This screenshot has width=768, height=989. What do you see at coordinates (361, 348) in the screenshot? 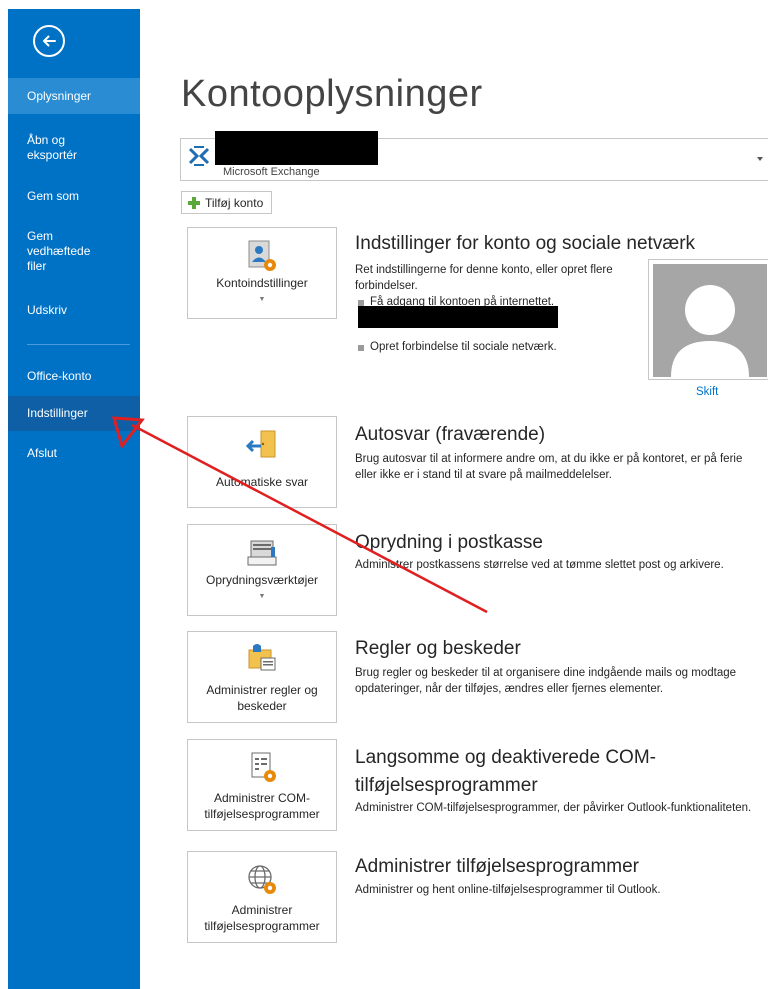
I see `bullet-icon` at bounding box center [361, 348].